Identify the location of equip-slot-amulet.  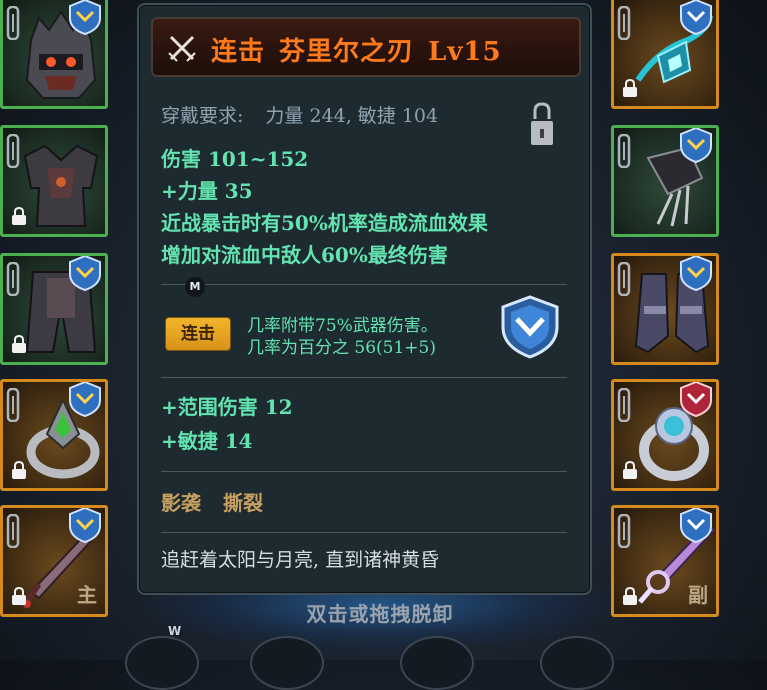
(665, 54).